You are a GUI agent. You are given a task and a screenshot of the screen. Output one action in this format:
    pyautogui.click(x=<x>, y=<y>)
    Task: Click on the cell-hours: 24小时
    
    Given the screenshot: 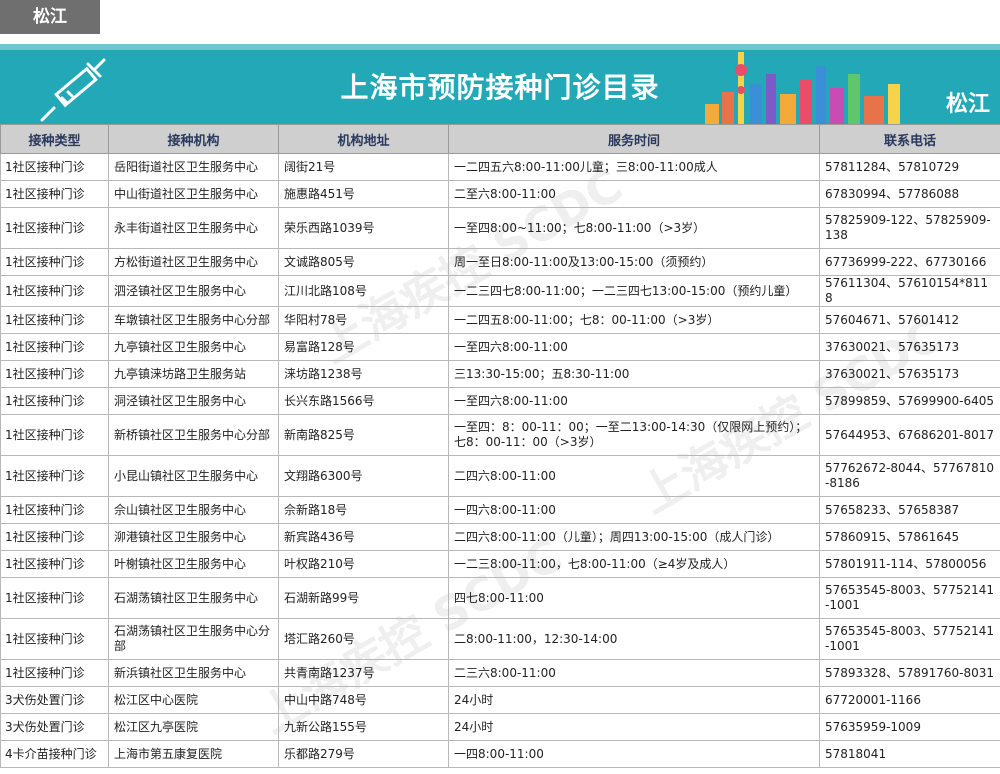 What is the action you would take?
    pyautogui.click(x=634, y=727)
    